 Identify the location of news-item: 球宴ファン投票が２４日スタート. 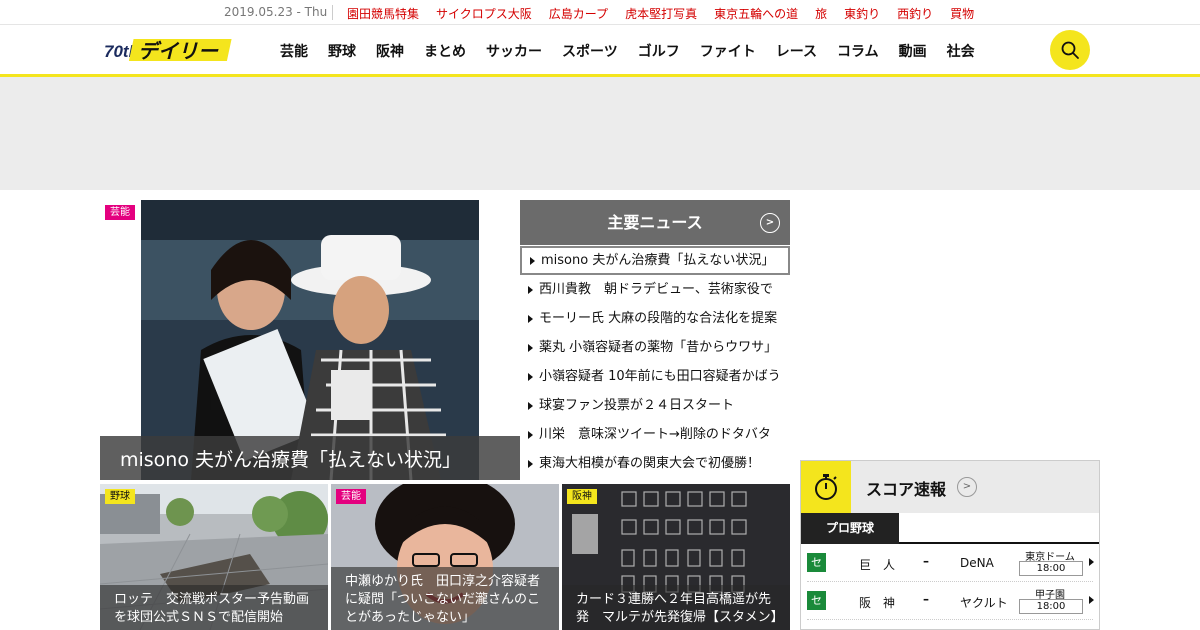
(655, 405).